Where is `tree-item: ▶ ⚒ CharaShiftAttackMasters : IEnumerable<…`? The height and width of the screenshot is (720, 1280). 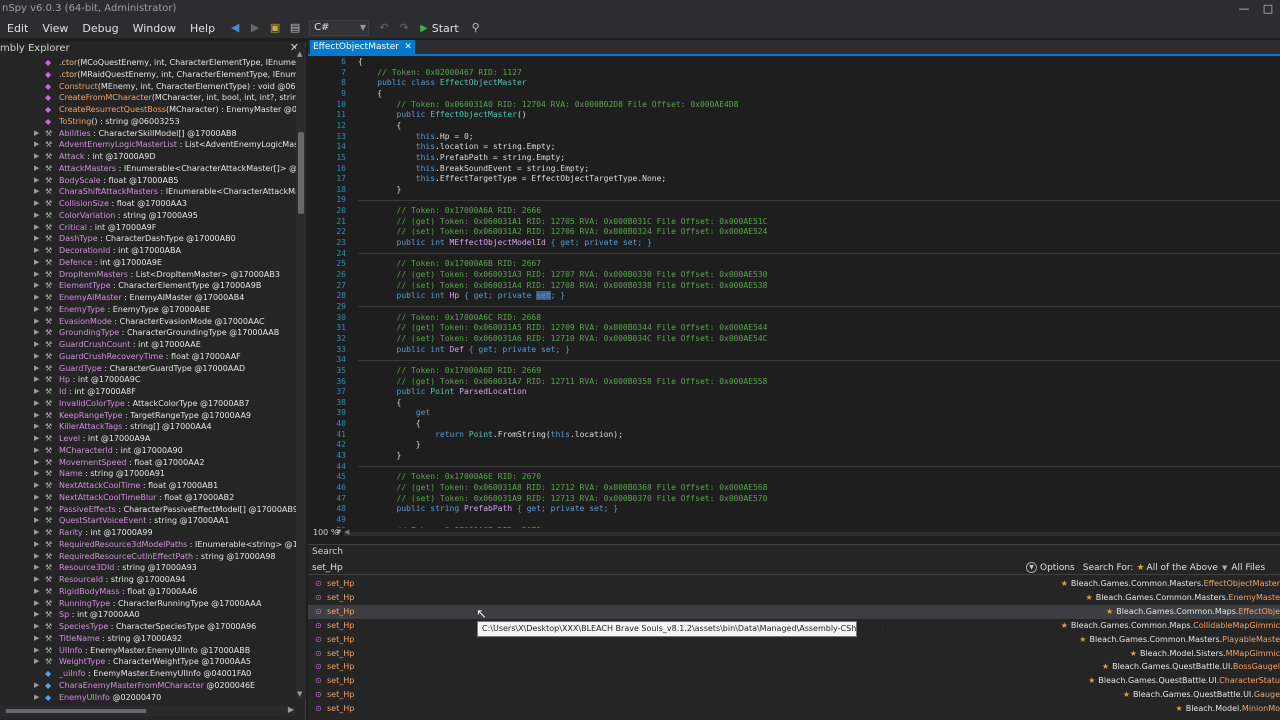 tree-item: ▶ ⚒ CharaShiftAttackMasters : IEnumerable<… is located at coordinates (148, 192).